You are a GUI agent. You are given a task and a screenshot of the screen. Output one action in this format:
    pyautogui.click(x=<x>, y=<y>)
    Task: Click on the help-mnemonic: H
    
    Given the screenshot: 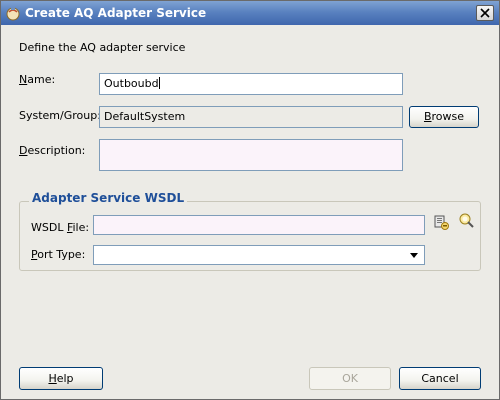 What is the action you would take?
    pyautogui.click(x=52, y=378)
    